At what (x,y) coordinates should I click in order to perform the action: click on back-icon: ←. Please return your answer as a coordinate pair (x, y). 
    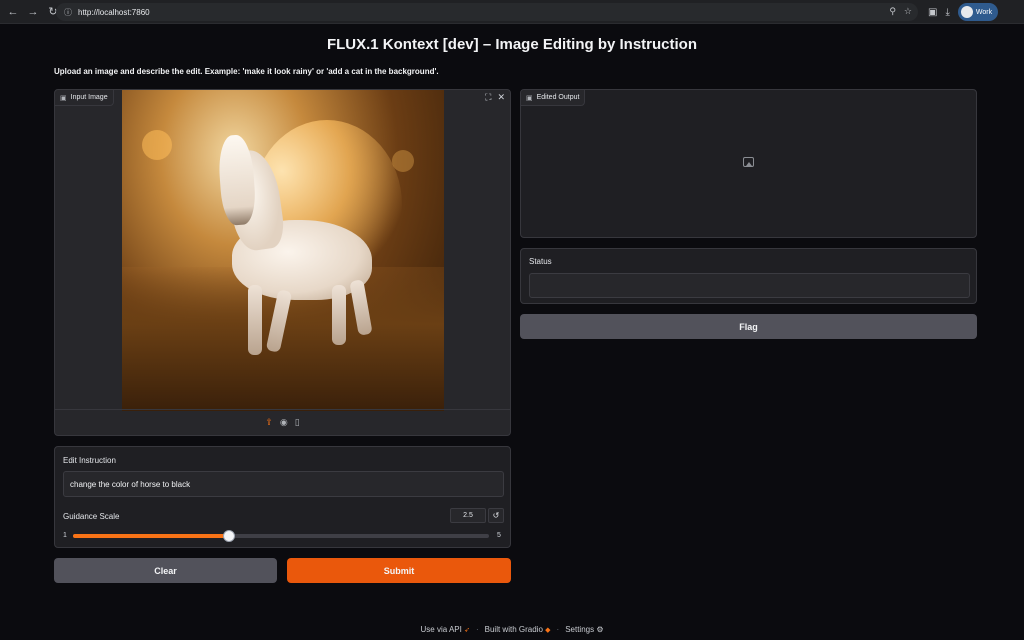
    Looking at the image, I should click on (13, 12).